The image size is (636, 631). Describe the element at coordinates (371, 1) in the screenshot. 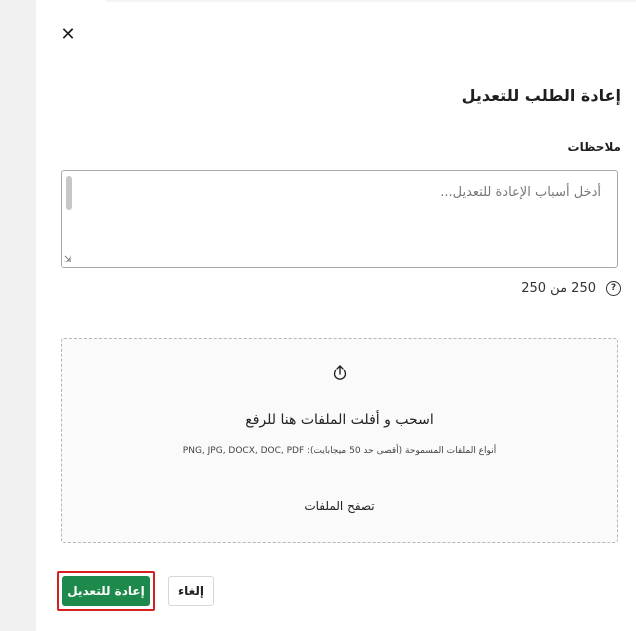

I see `top-divider` at that location.